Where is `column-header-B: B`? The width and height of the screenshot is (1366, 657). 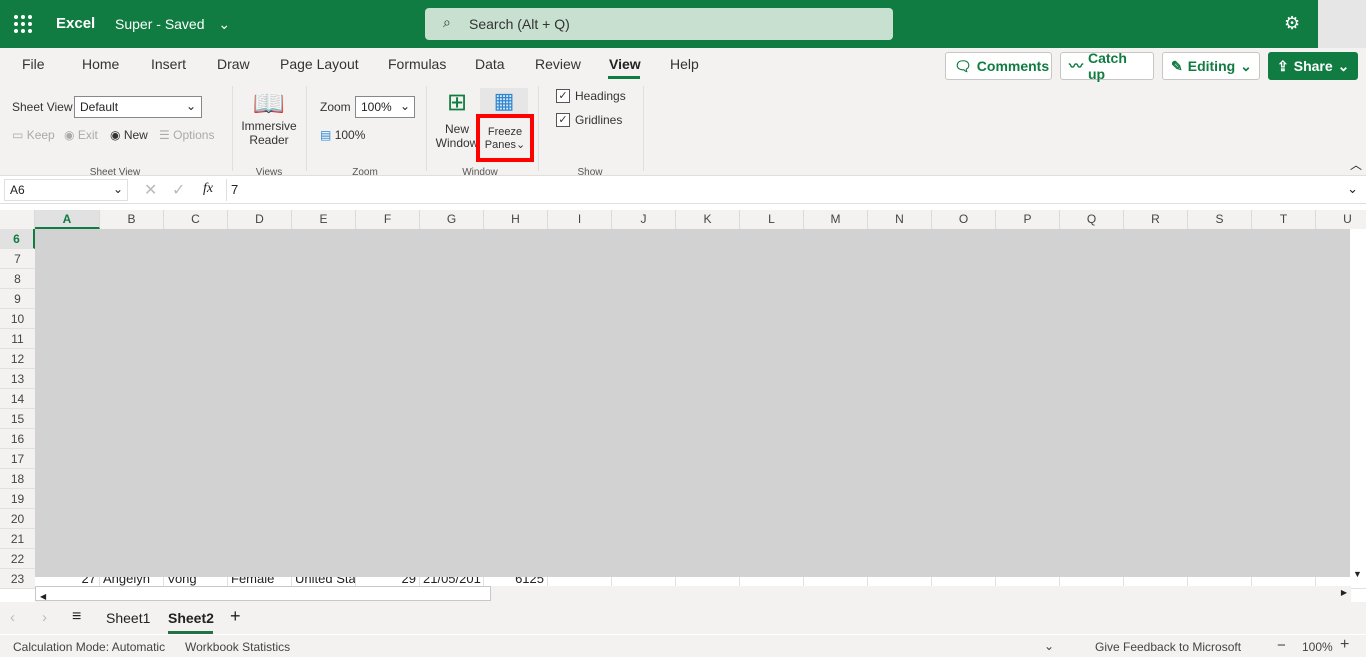
column-header-B: B is located at coordinates (132, 219).